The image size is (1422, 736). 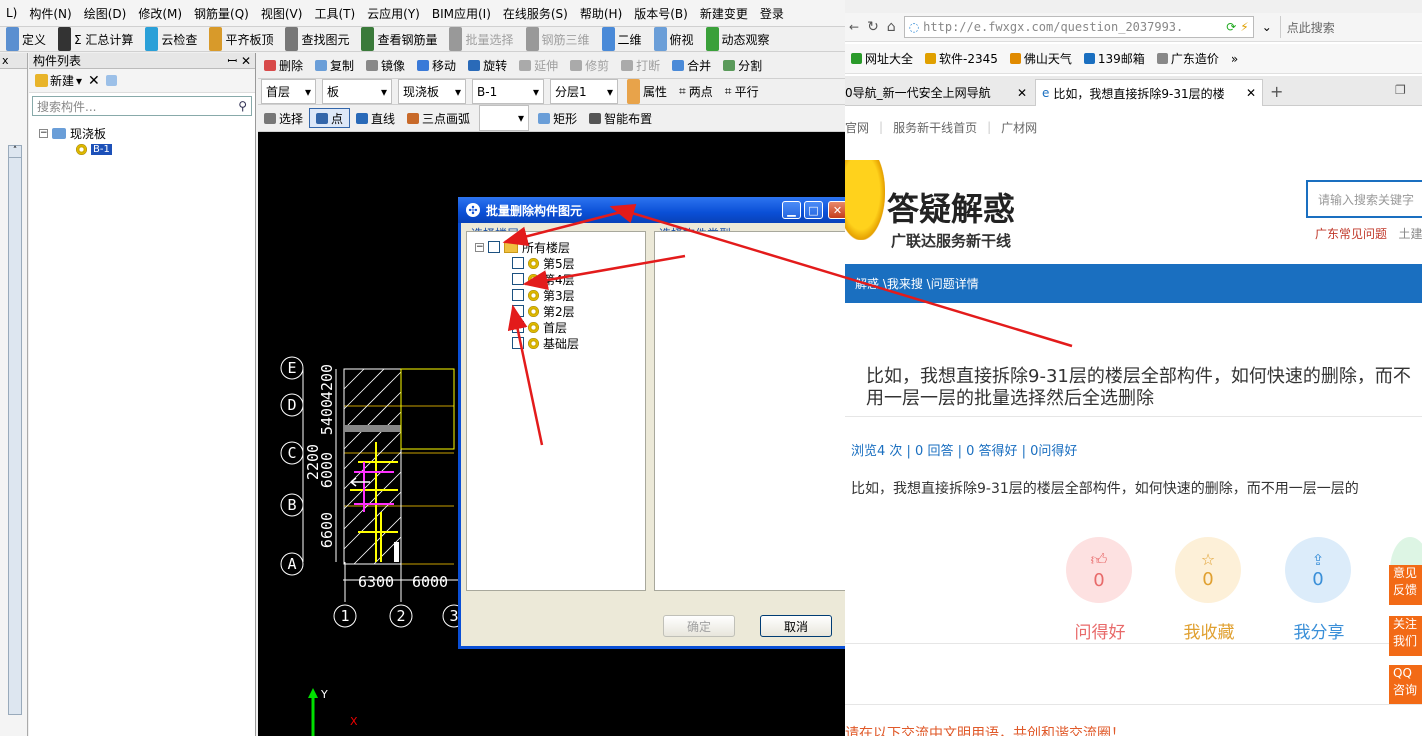 What do you see at coordinates (699, 626) in the screenshot?
I see `ok-button: 确定` at bounding box center [699, 626].